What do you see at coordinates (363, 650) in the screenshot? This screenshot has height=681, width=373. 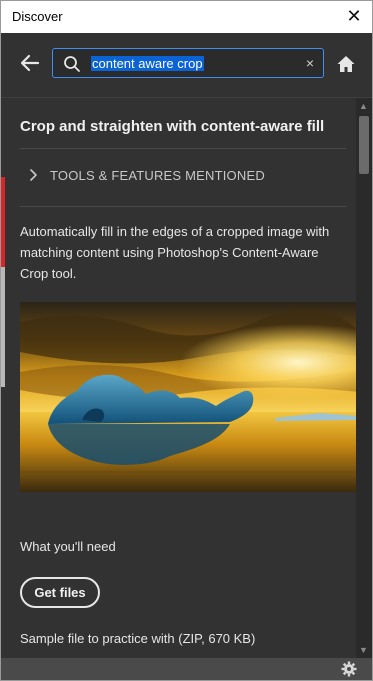 I see `scroll-down-icon: ▼` at bounding box center [363, 650].